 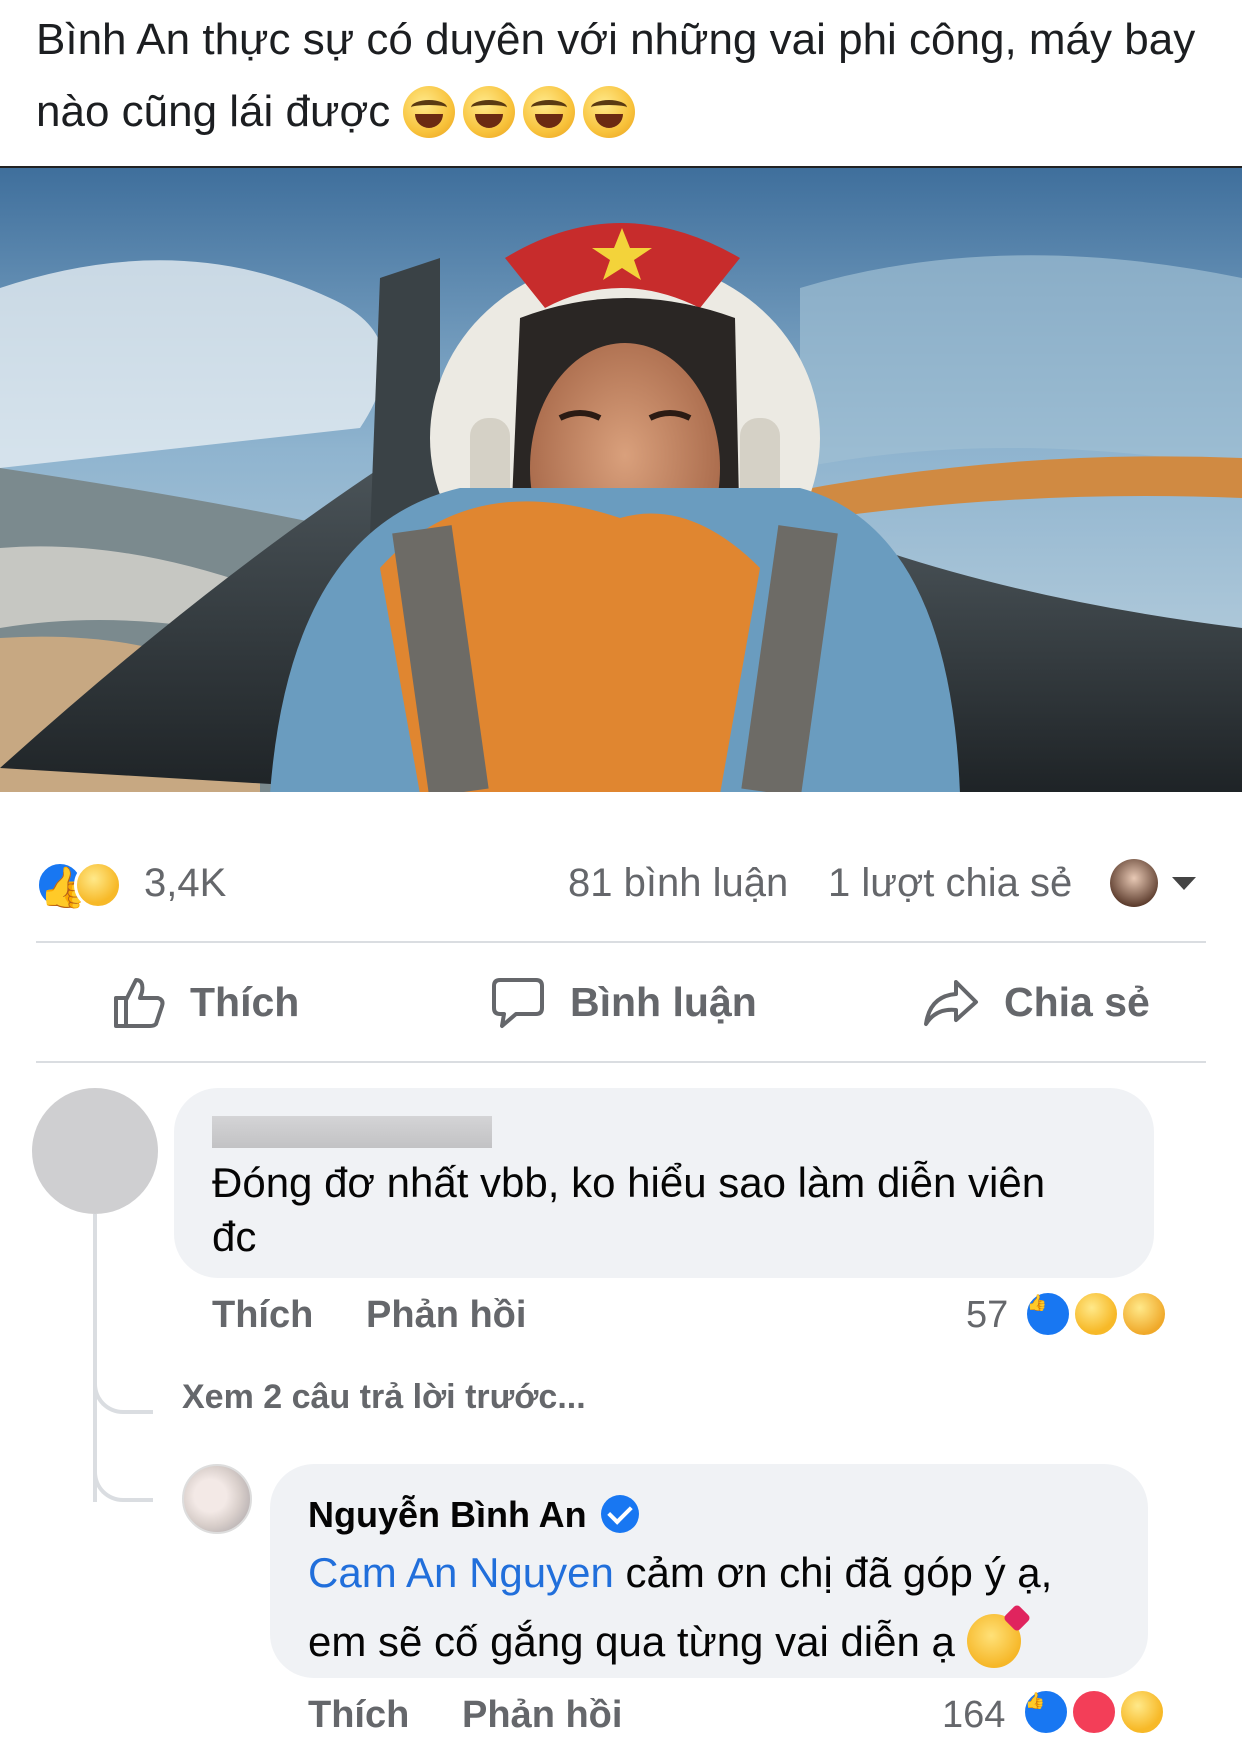 What do you see at coordinates (185, 883) in the screenshot?
I see `reaction-count: 3,4K` at bounding box center [185, 883].